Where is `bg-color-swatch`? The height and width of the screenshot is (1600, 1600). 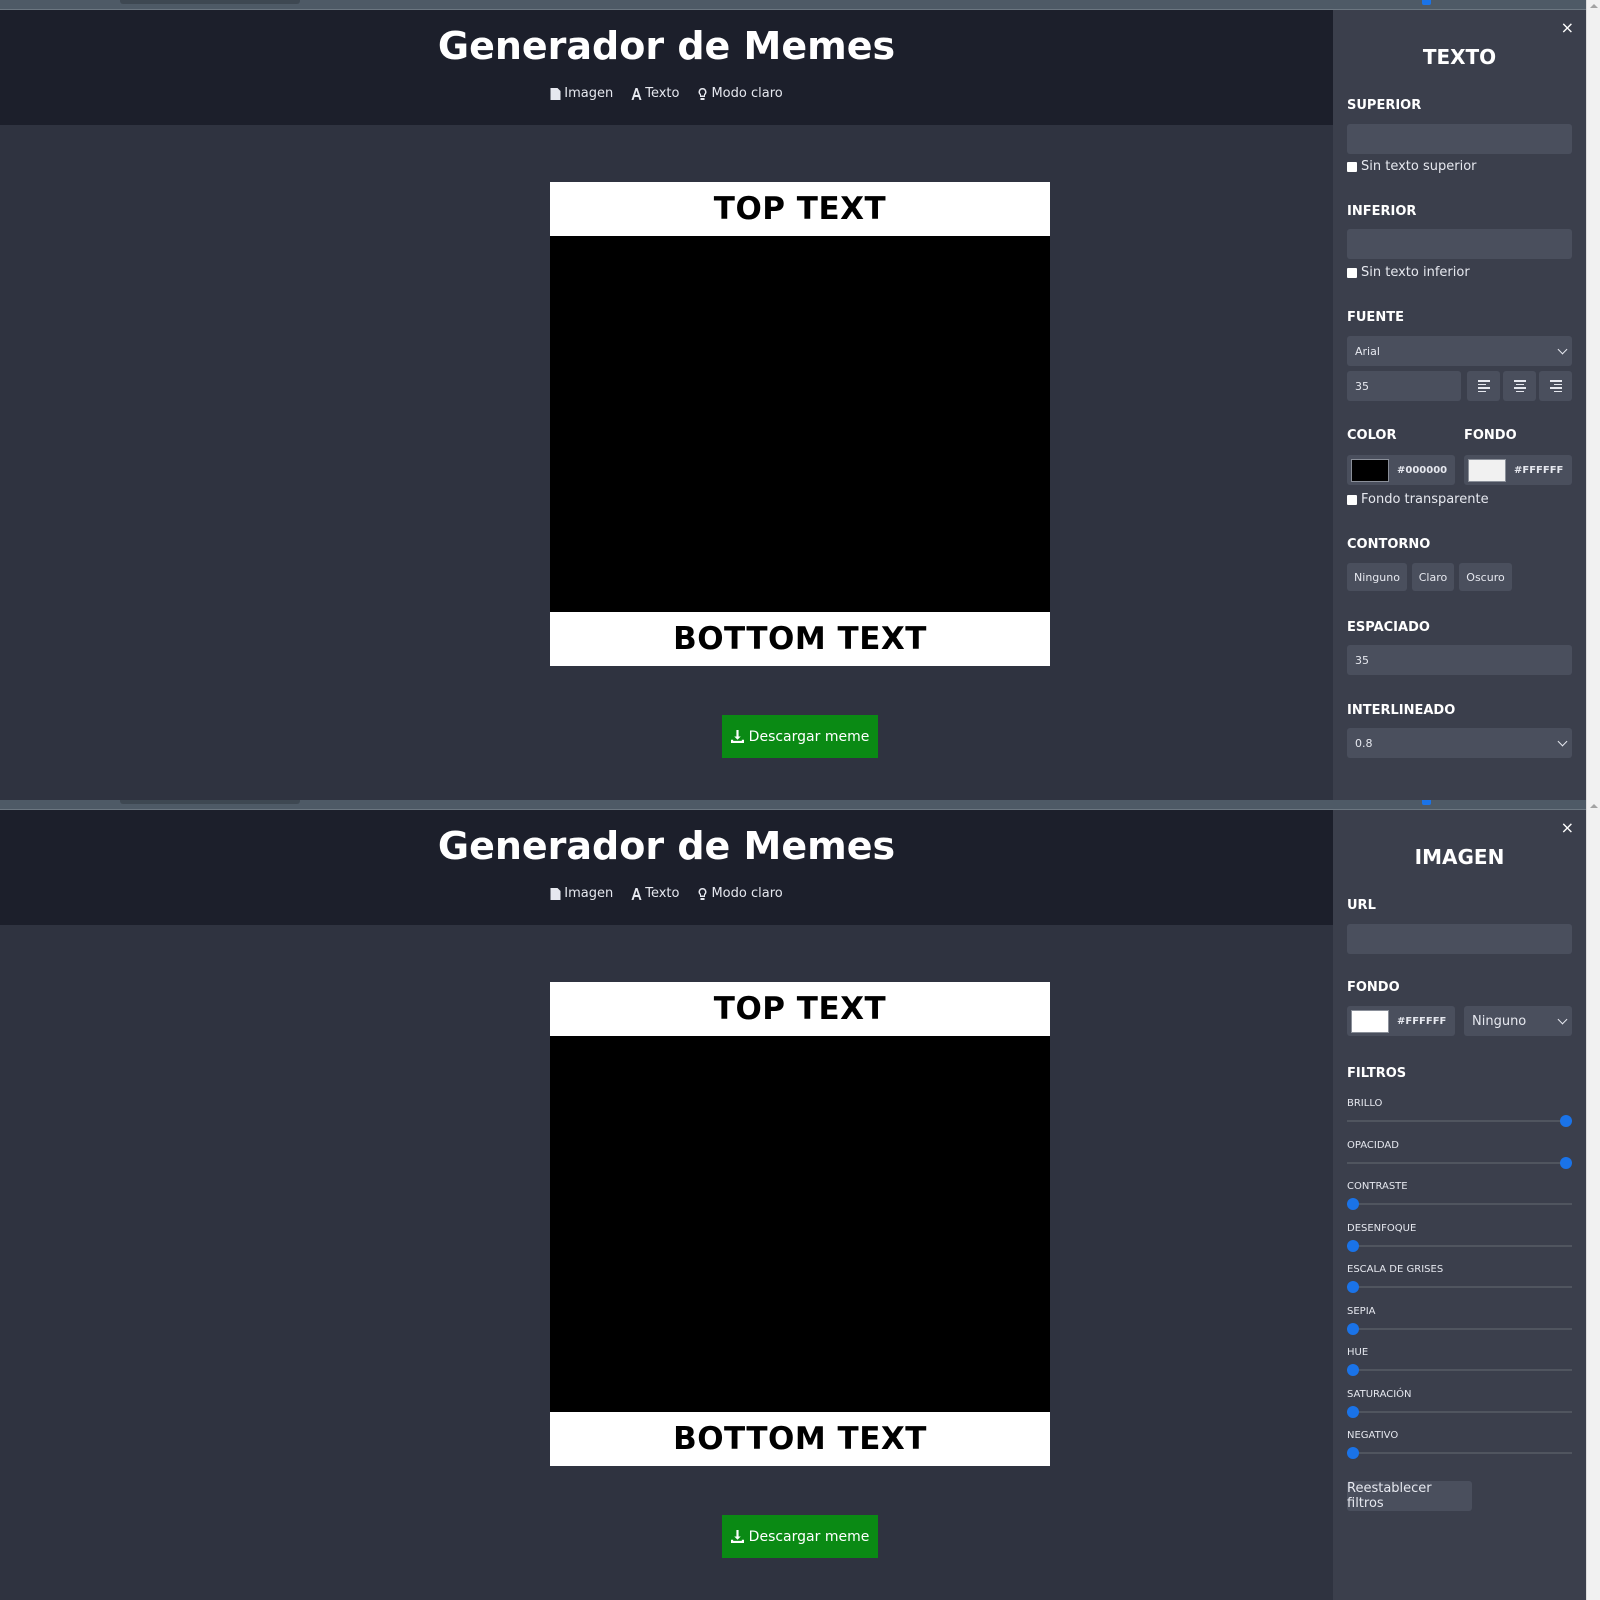
bg-color-swatch is located at coordinates (1487, 470).